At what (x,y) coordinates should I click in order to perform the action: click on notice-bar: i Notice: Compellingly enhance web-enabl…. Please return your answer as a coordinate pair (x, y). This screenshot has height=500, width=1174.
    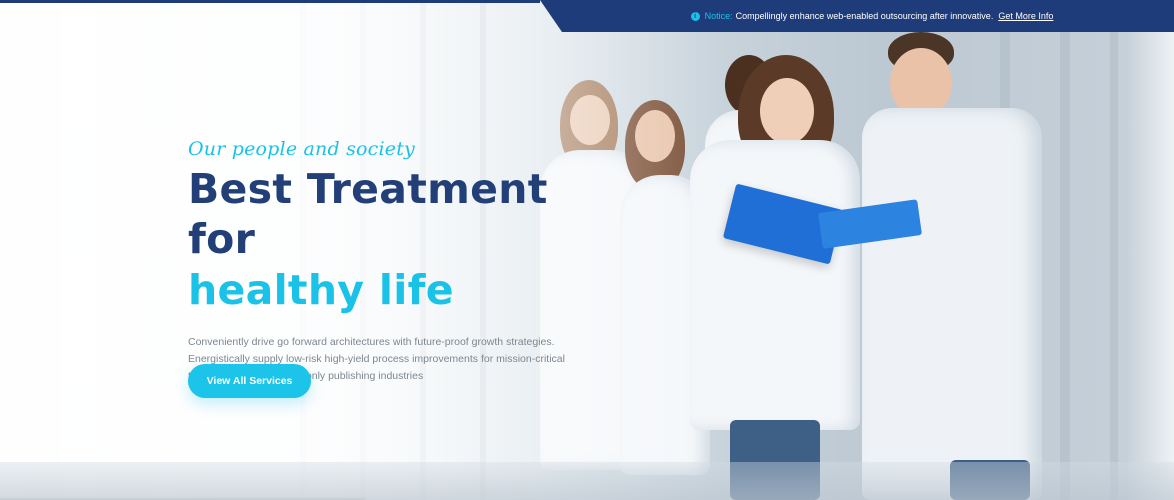
    Looking at the image, I should click on (857, 16).